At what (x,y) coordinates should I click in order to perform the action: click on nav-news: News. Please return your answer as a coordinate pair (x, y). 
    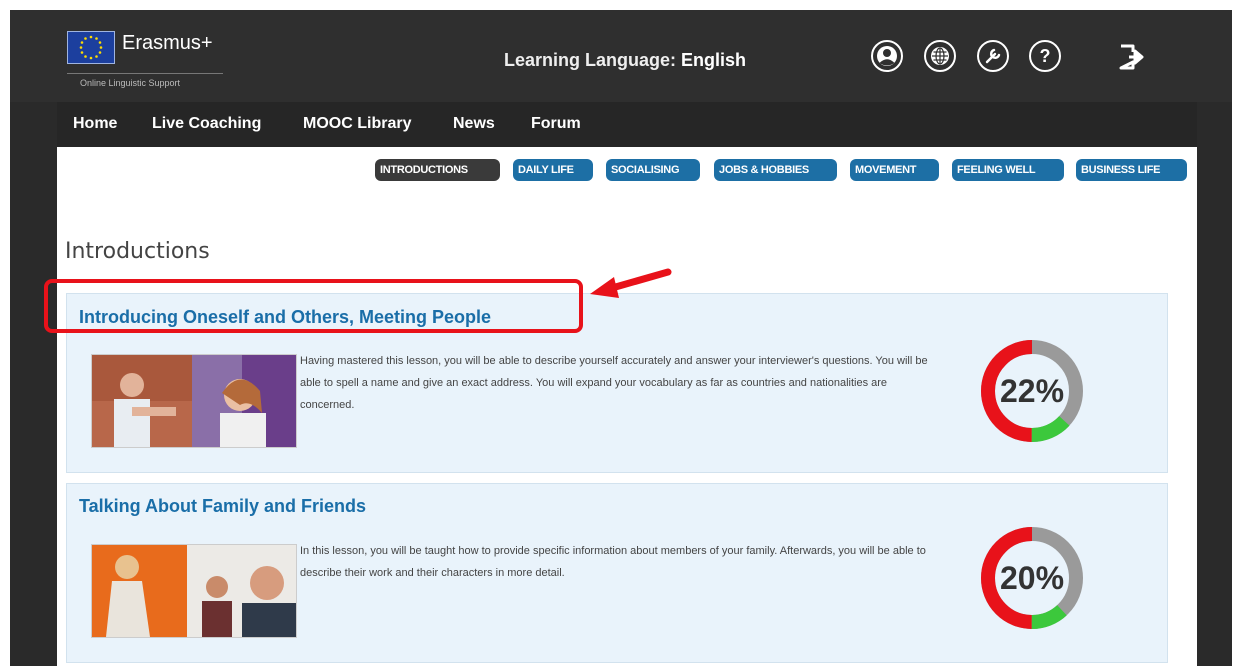
    Looking at the image, I should click on (474, 124).